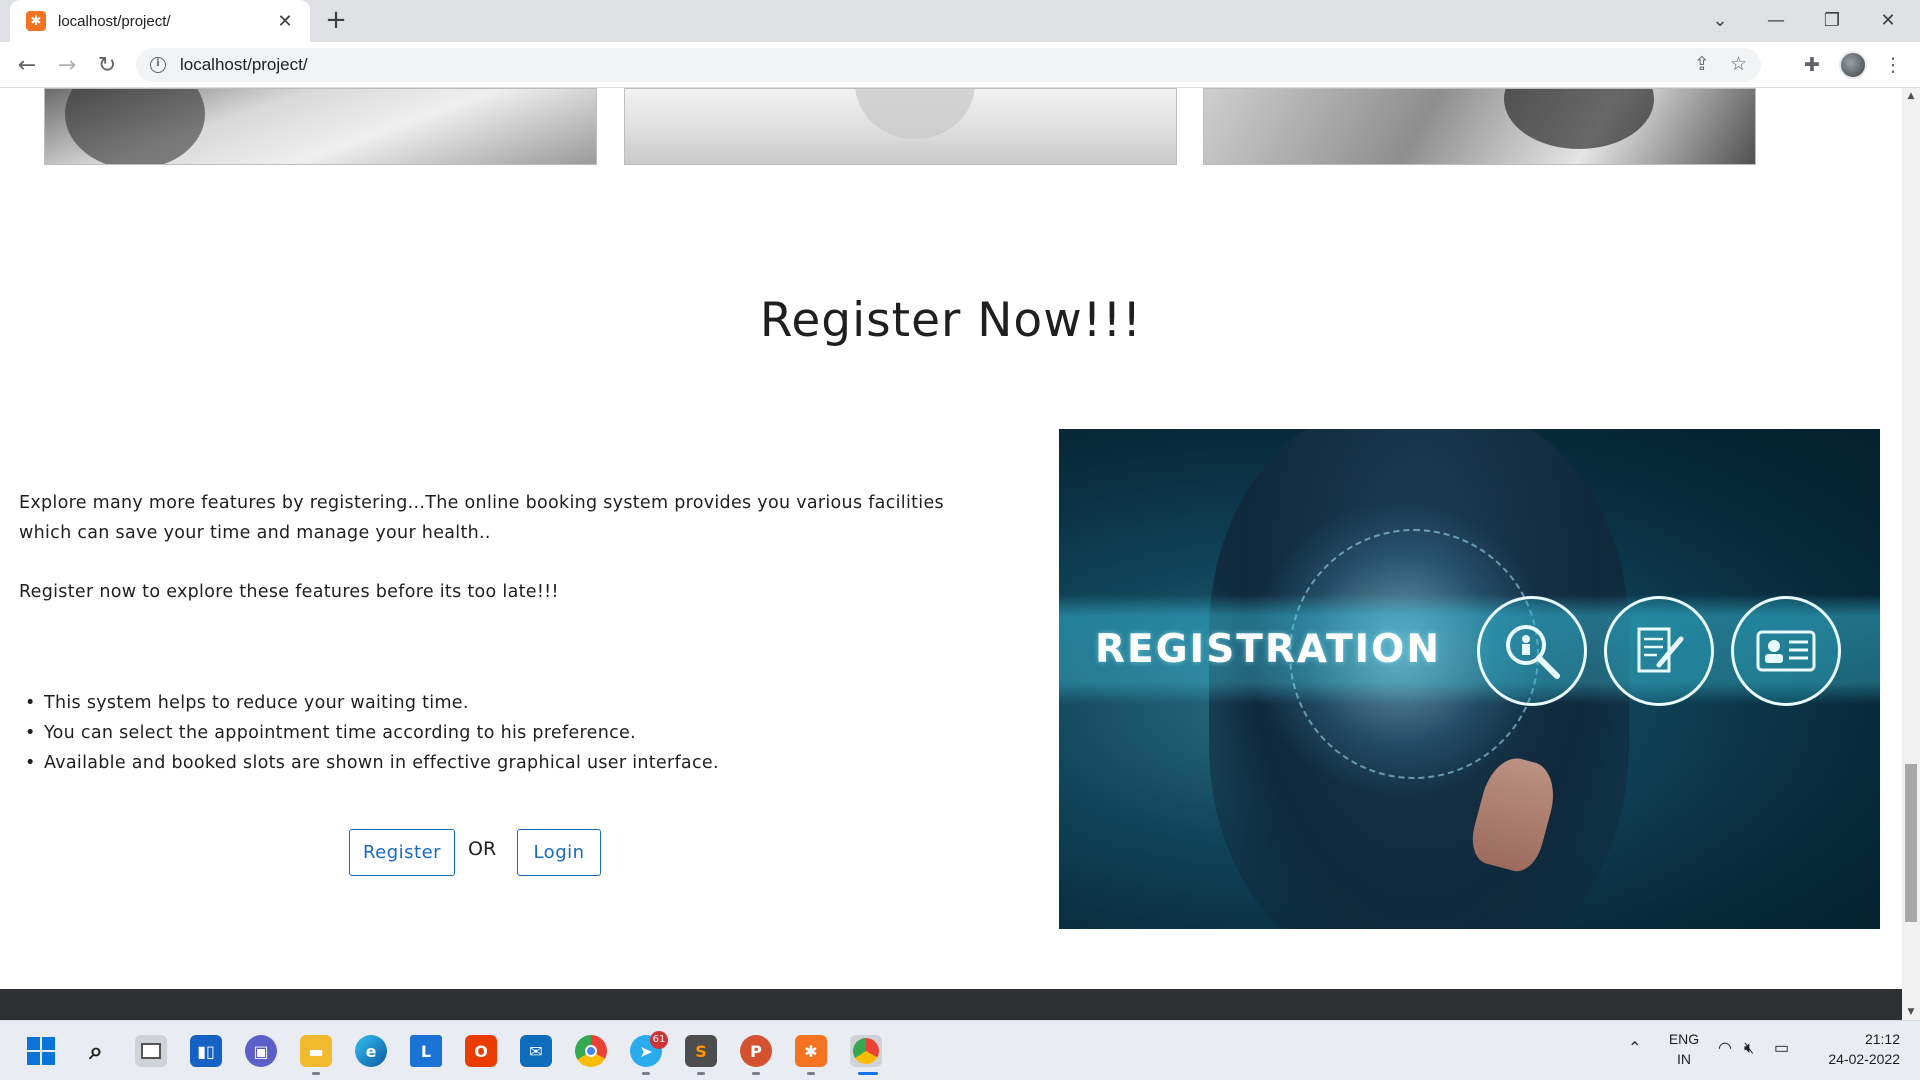  I want to click on sublime-glyph: S, so click(701, 1051).